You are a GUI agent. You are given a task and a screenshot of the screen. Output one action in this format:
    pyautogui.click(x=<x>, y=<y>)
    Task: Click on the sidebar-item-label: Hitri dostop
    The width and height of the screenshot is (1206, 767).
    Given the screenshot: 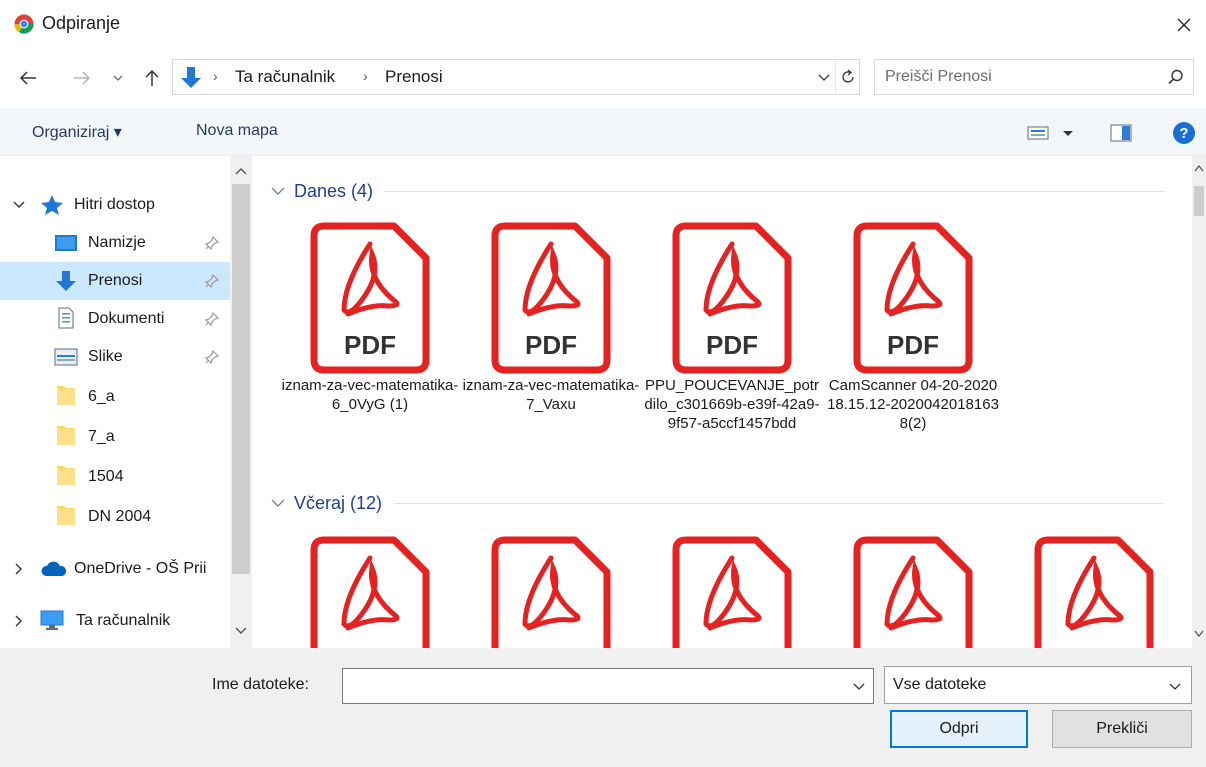 What is the action you would take?
    pyautogui.click(x=114, y=204)
    